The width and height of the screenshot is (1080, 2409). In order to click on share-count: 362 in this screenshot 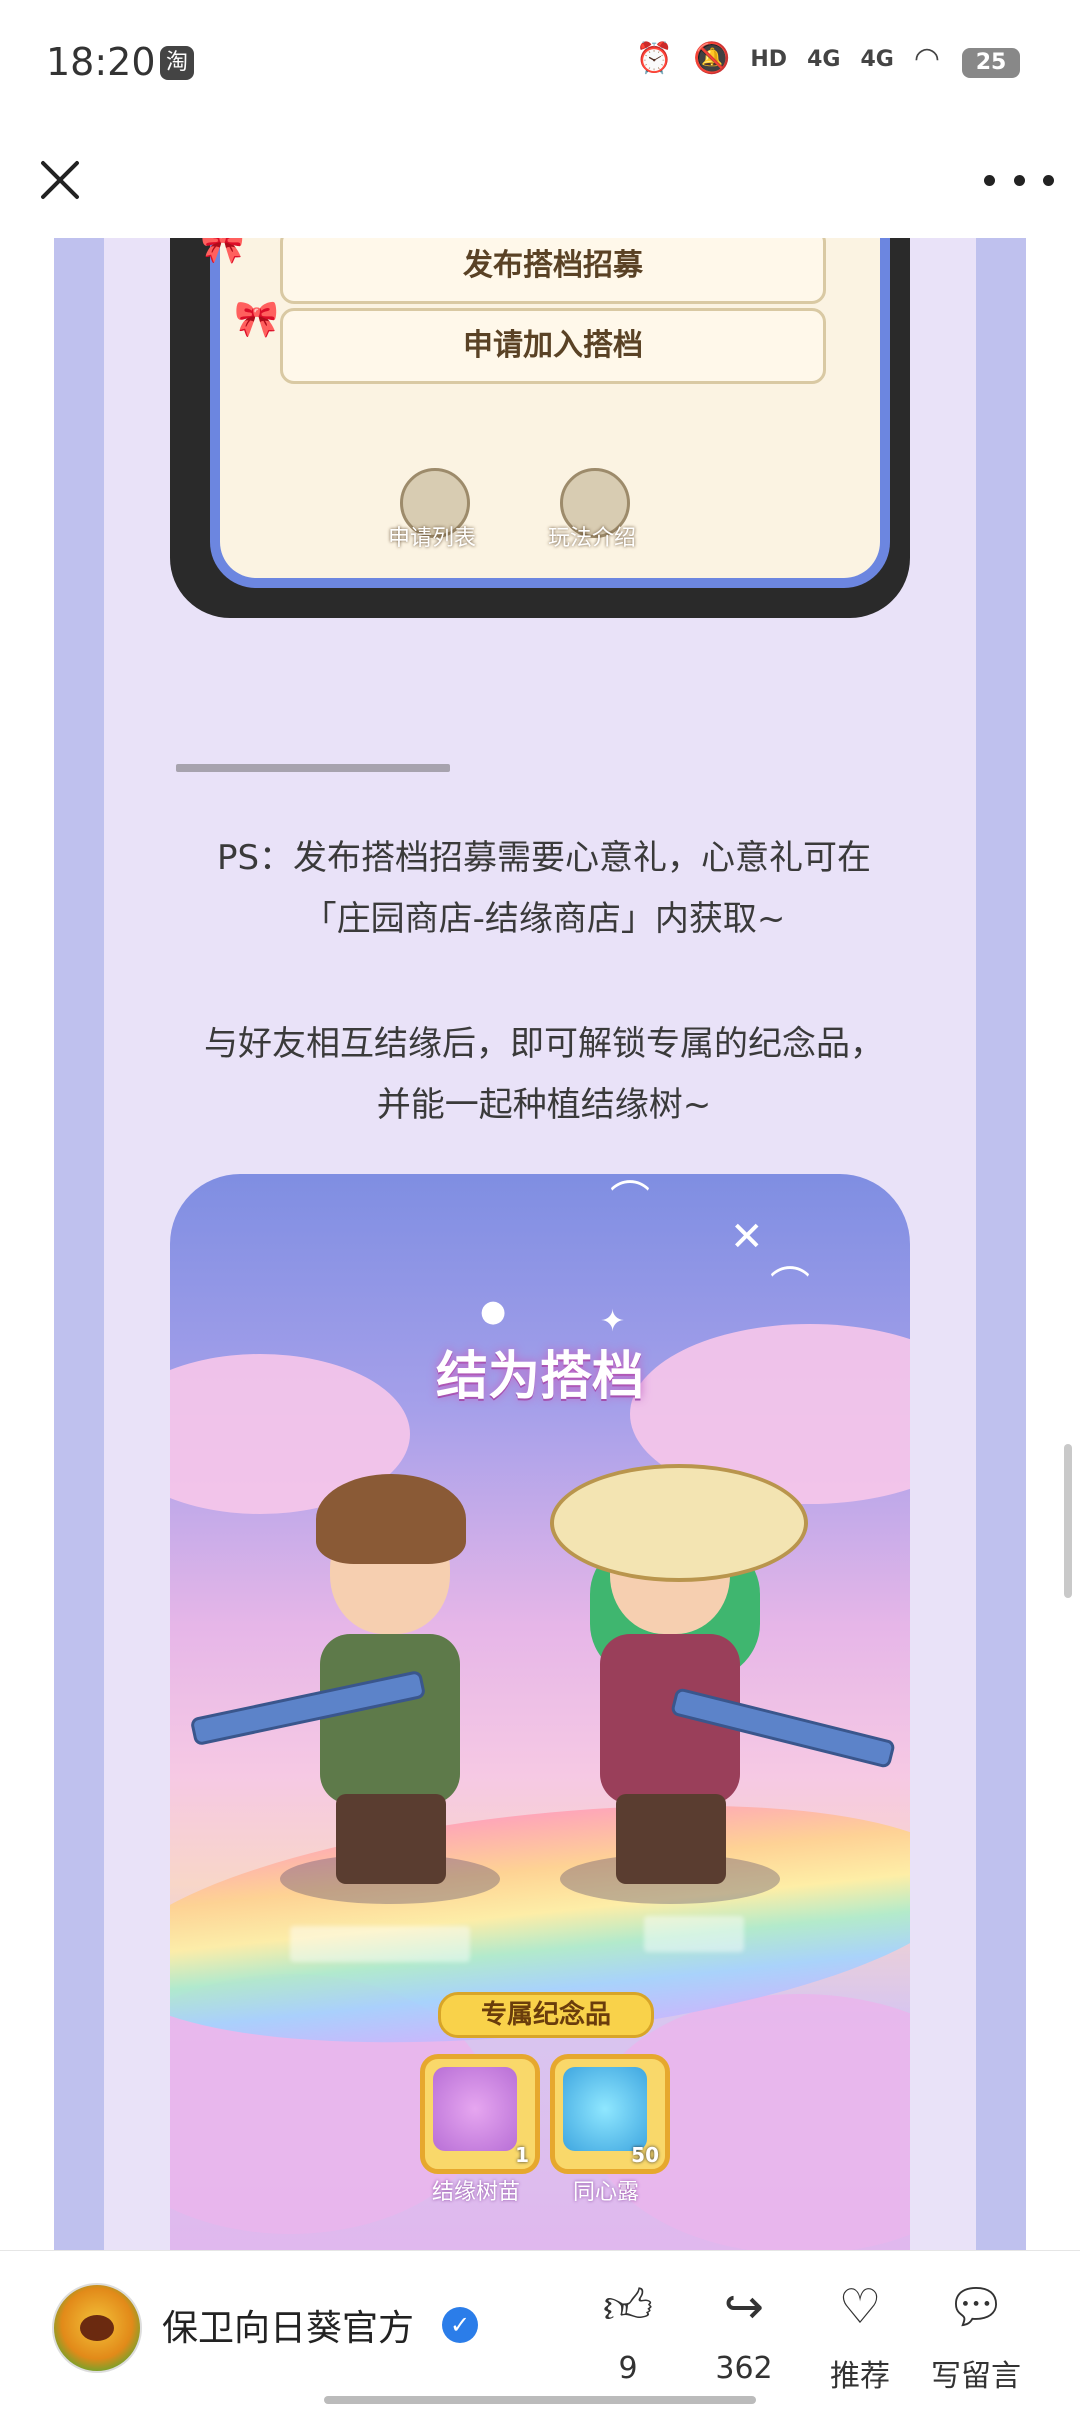, I will do `click(744, 2368)`.